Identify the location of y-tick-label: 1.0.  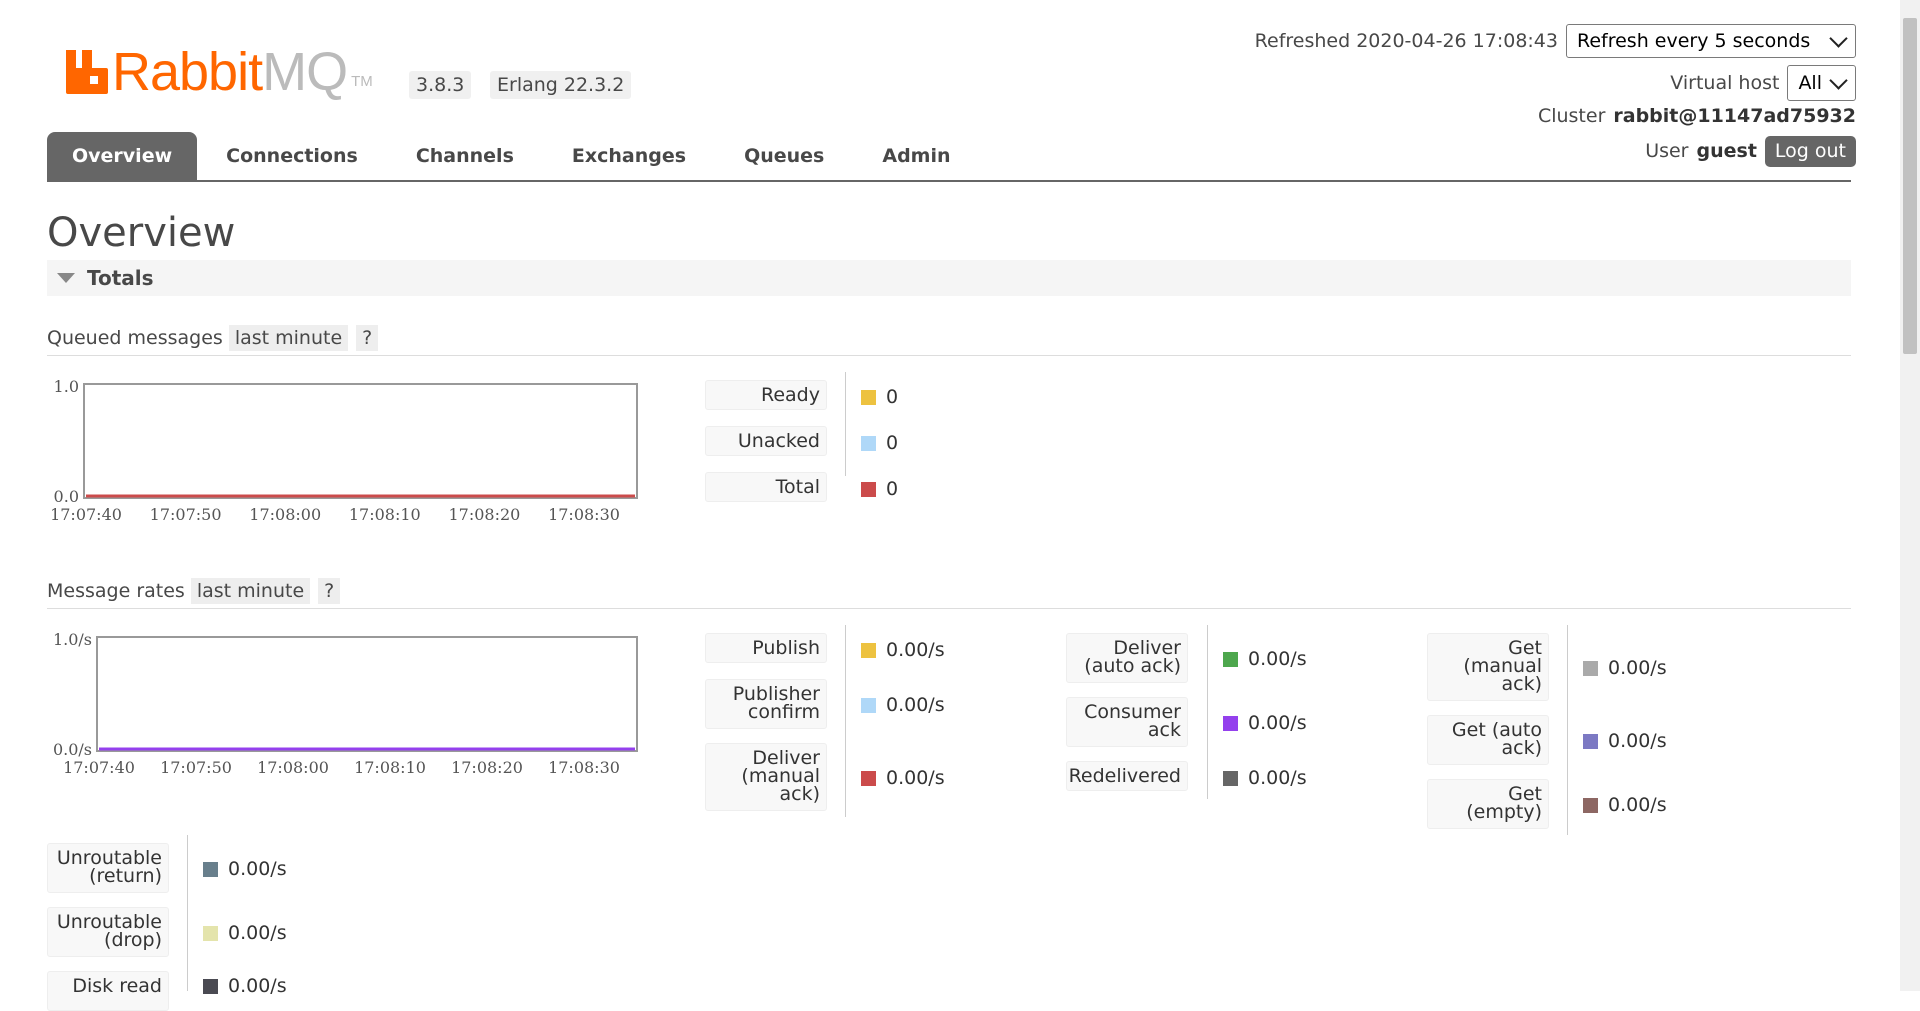
(66, 386).